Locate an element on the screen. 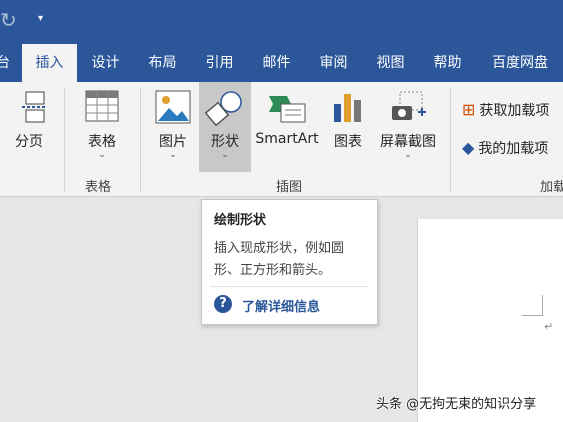  margin-corner-mark is located at coordinates (532, 305).